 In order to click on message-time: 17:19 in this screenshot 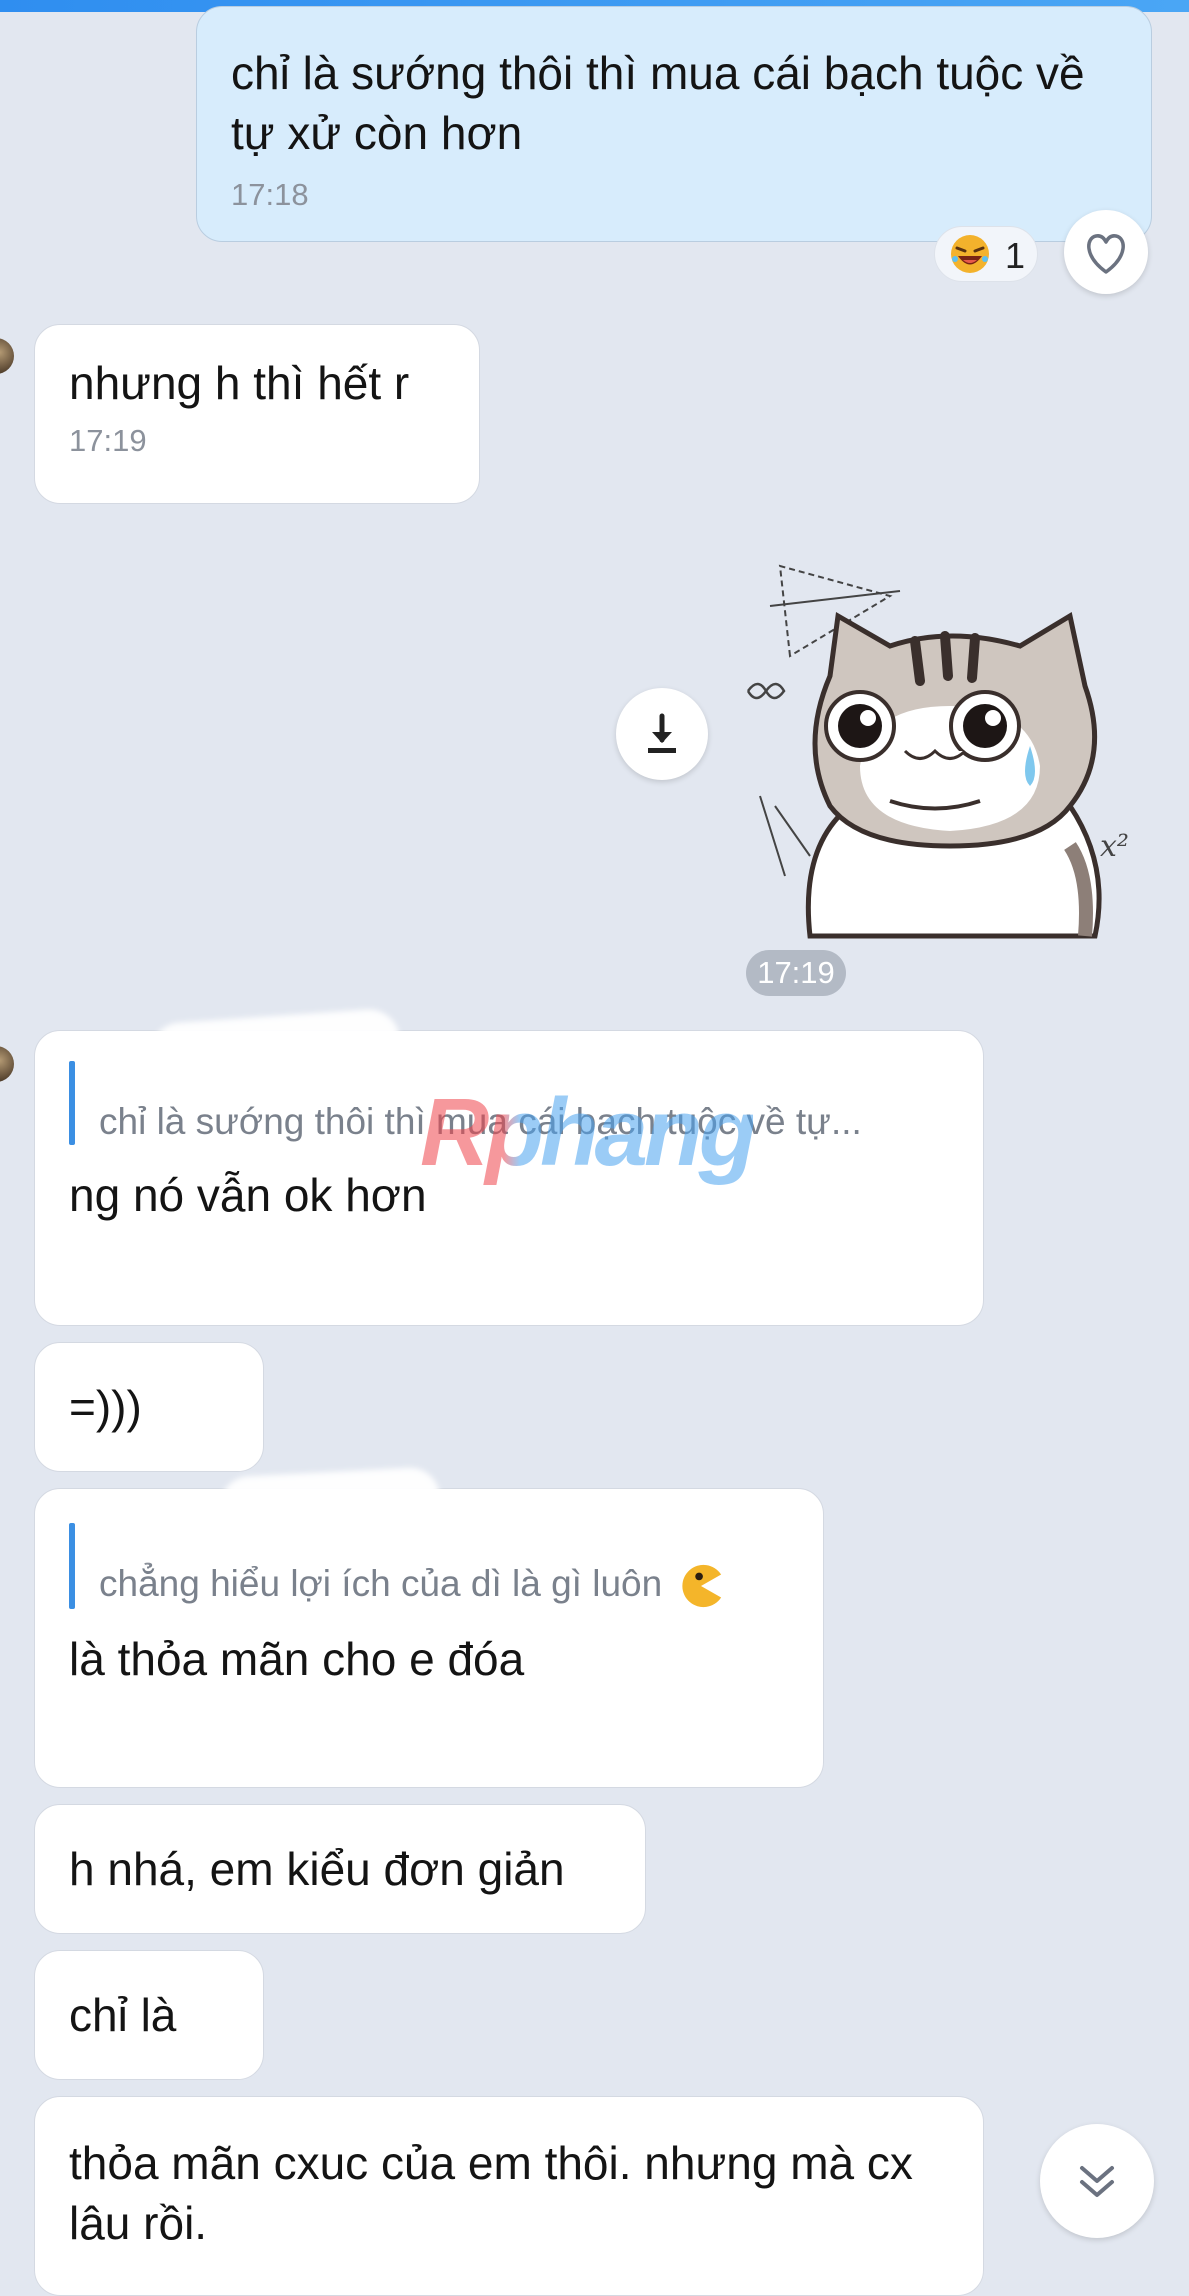, I will do `click(108, 440)`.